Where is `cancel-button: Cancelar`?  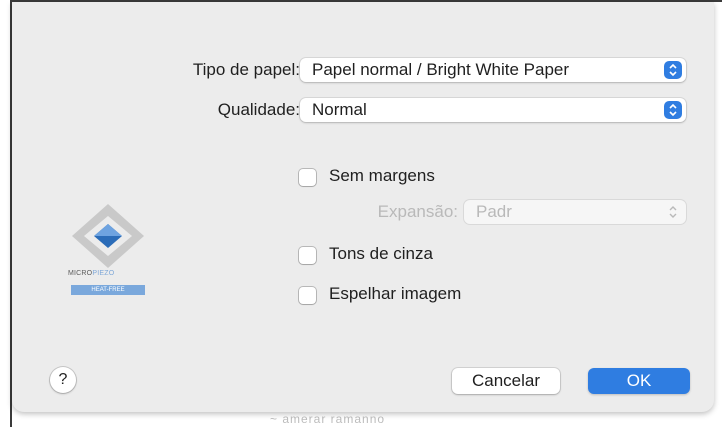 cancel-button: Cancelar is located at coordinates (506, 381).